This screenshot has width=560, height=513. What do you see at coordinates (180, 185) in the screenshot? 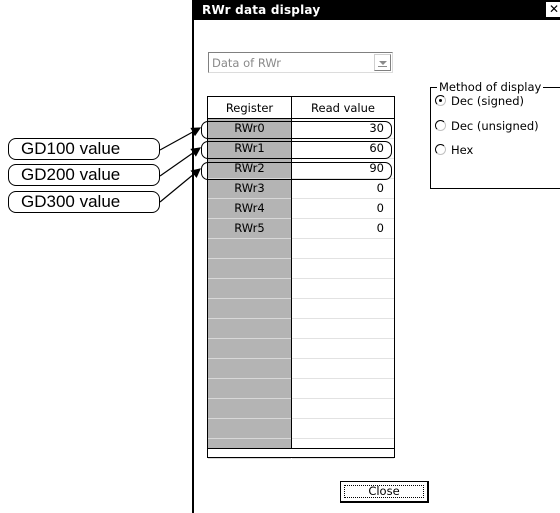
I see `leader-line-gd300` at bounding box center [180, 185].